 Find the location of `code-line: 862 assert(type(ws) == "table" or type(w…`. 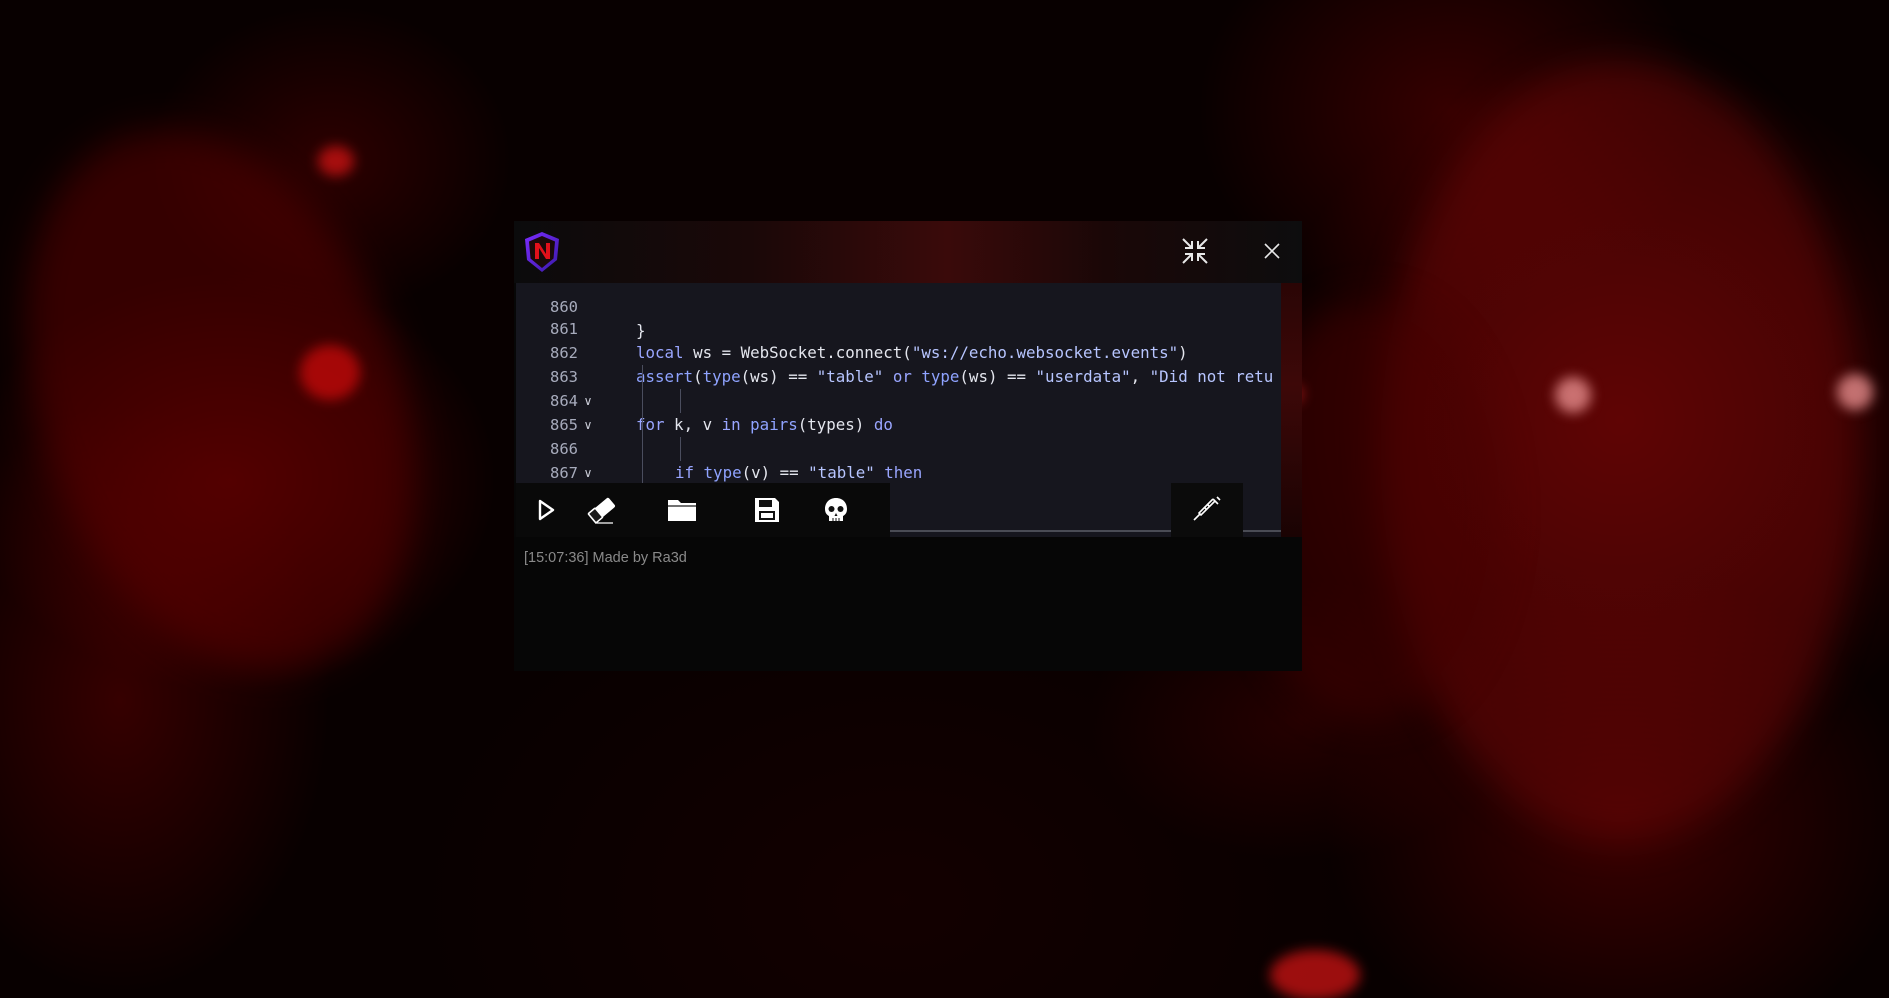

code-line: 862 assert(type(ws) == "table" or type(w… is located at coordinates (898, 351).